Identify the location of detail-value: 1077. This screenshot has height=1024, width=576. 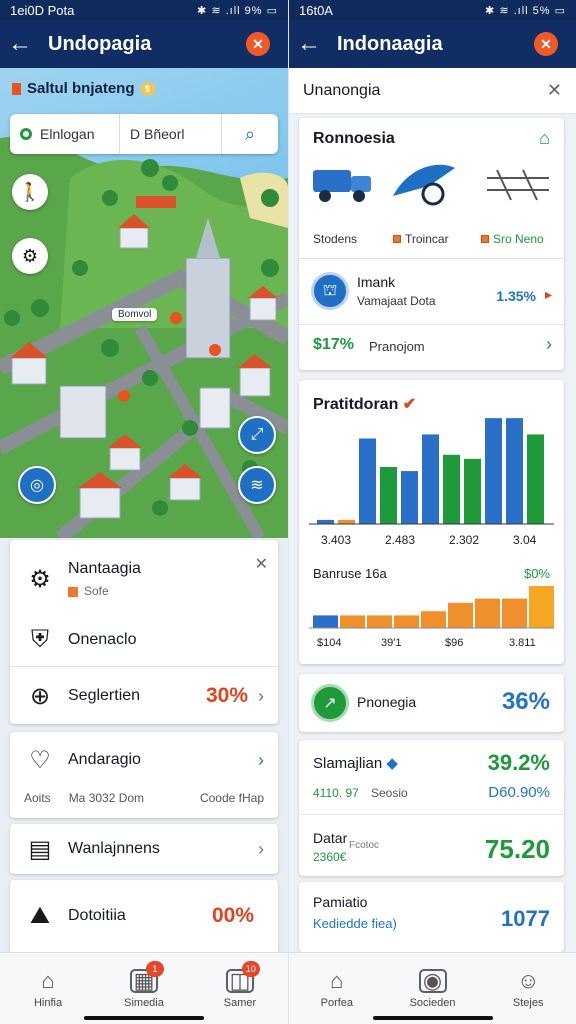
(525, 918).